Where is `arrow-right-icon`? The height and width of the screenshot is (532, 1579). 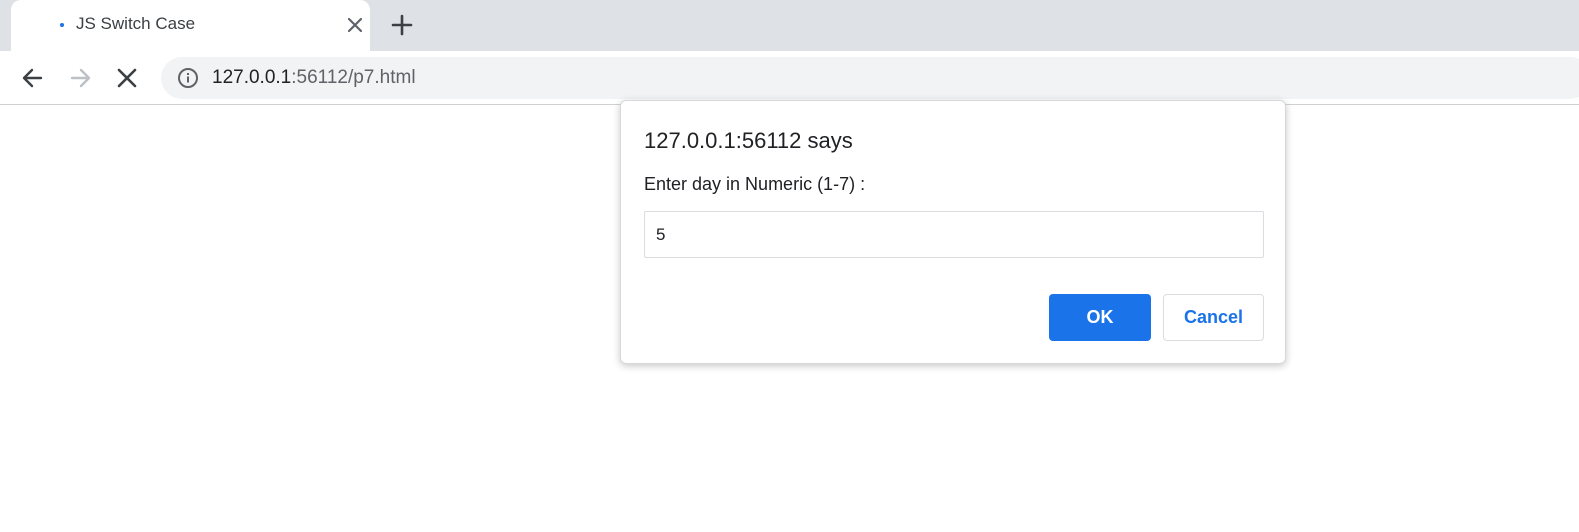
arrow-right-icon is located at coordinates (80, 78).